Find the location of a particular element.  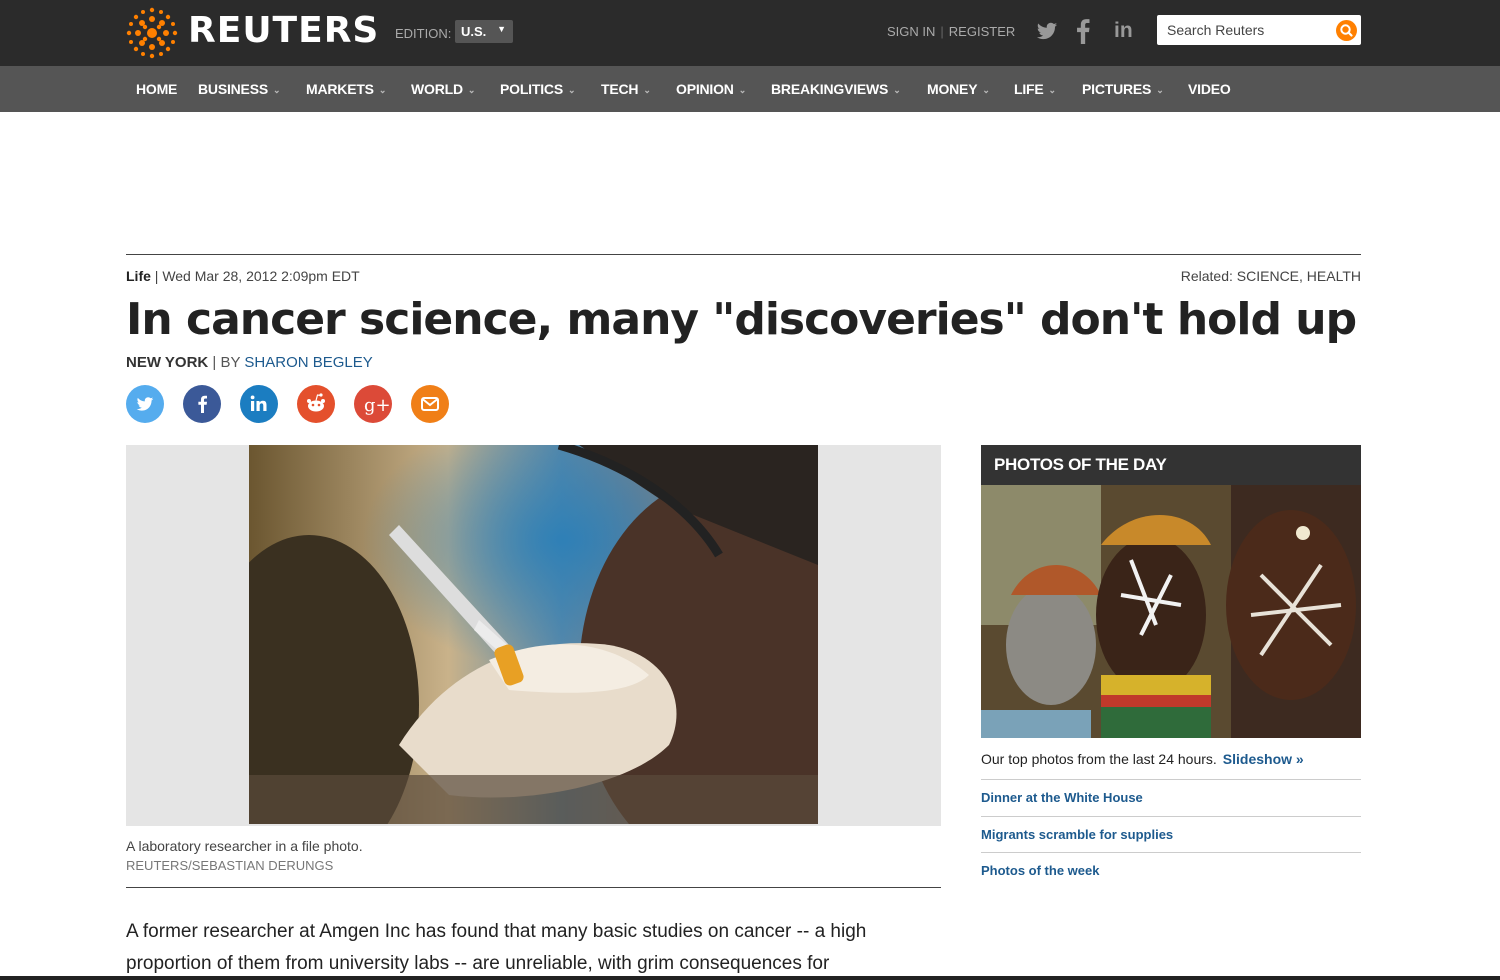

share-email-button is located at coordinates (430, 404).